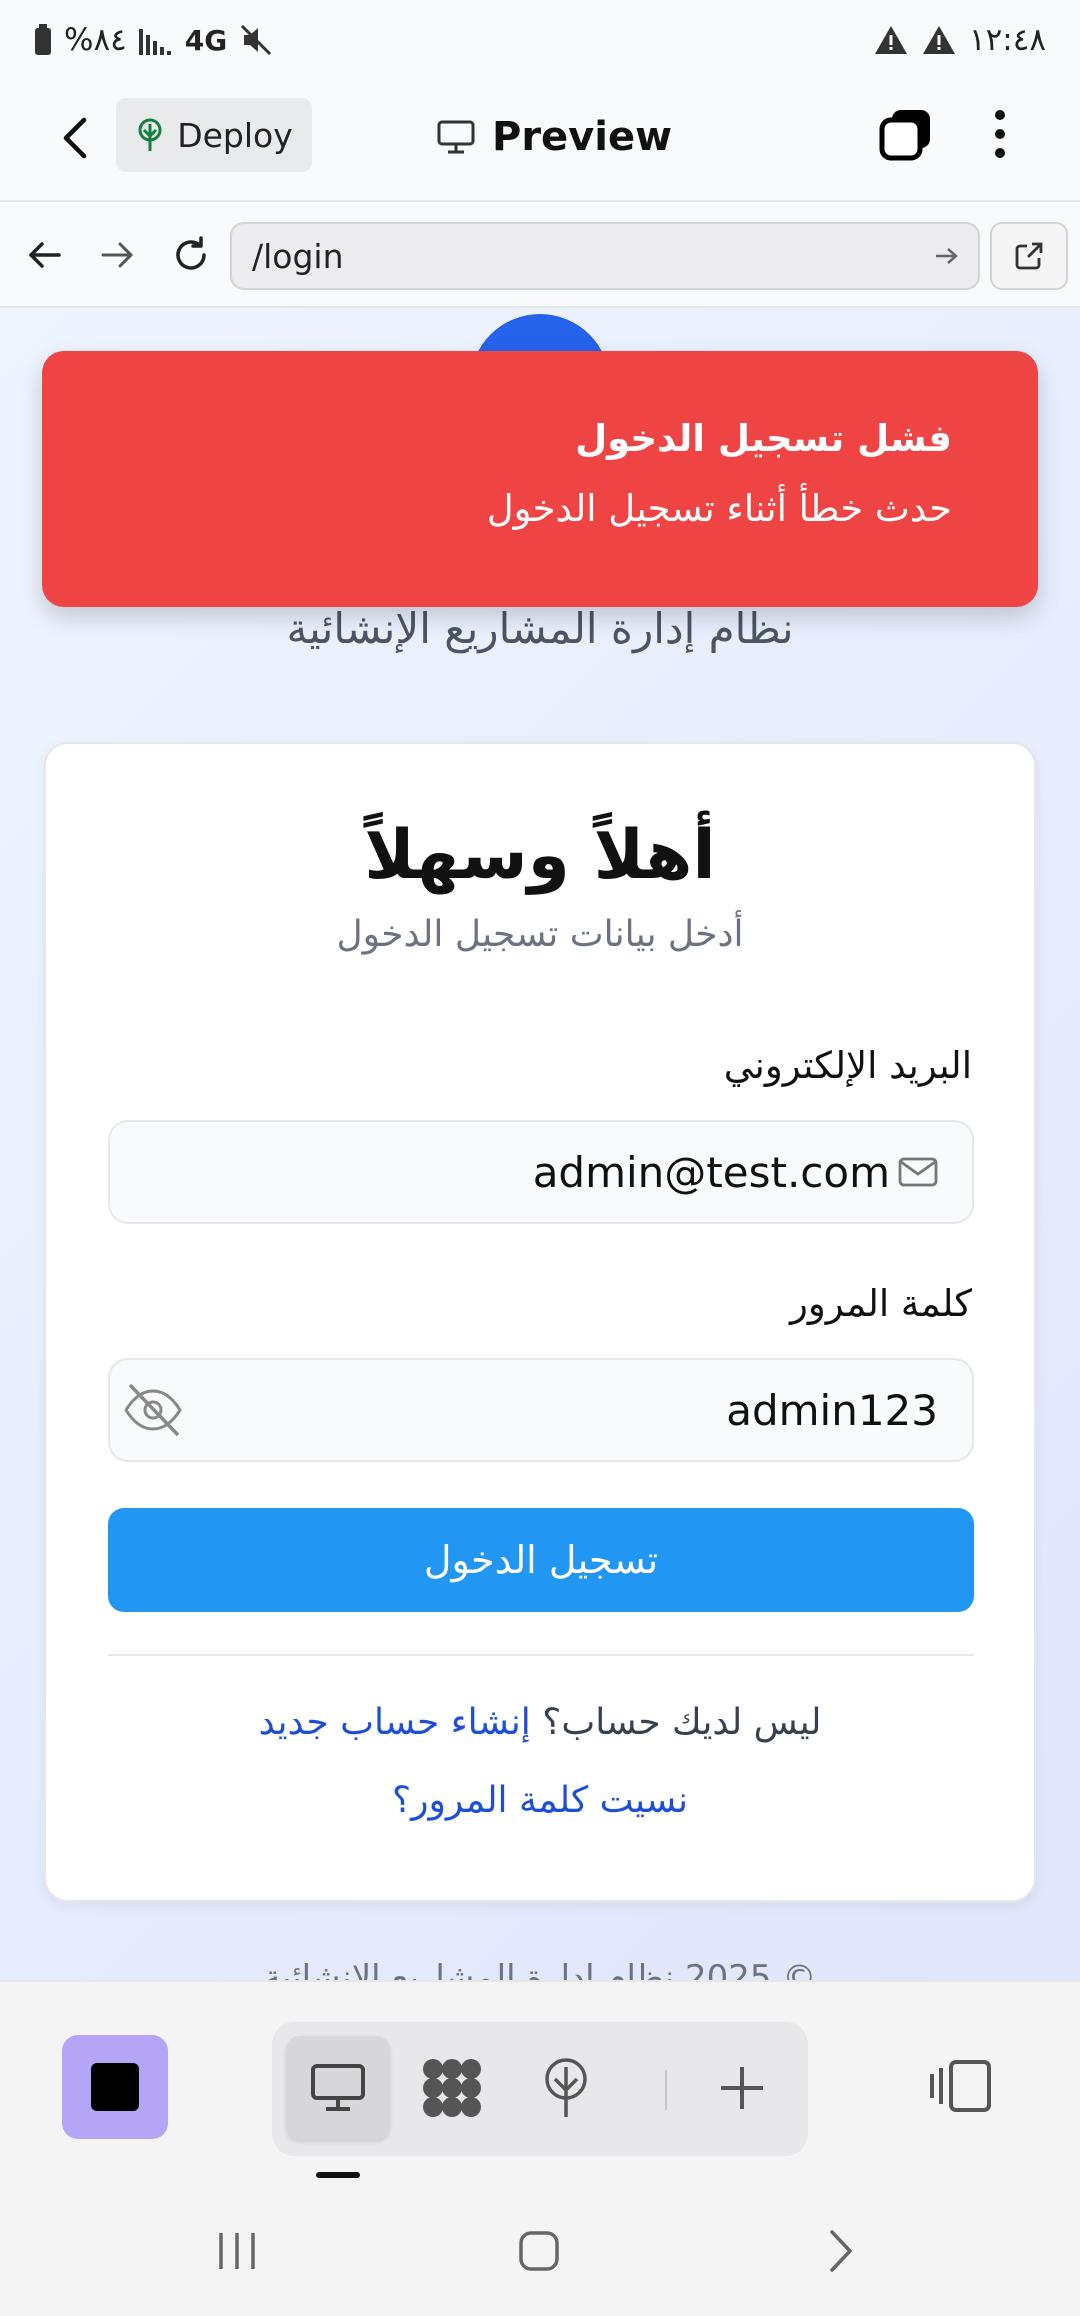  Describe the element at coordinates (881, 1303) in the screenshot. I see `password-label: كلمة المرور` at that location.